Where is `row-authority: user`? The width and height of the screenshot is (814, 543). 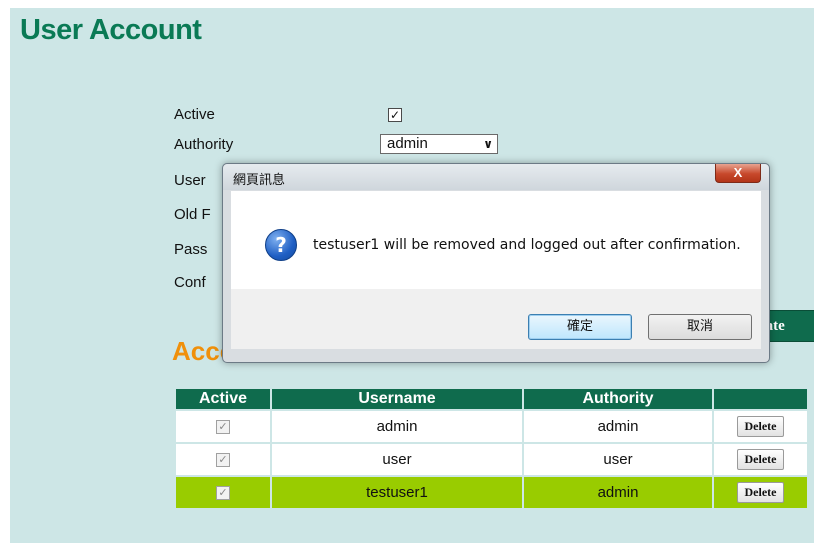
row-authority: user is located at coordinates (618, 459).